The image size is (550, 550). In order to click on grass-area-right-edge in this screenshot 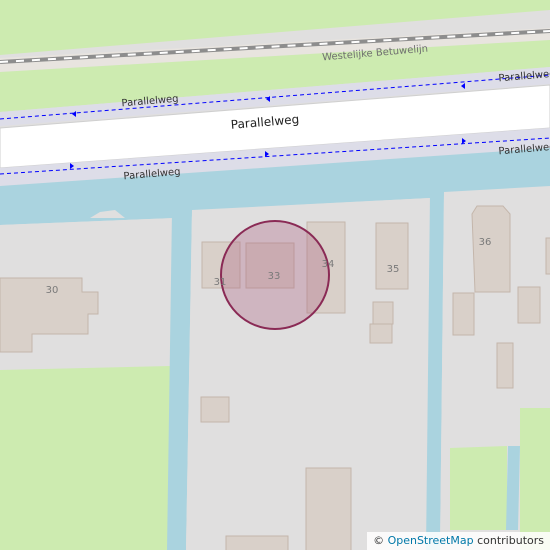, I will do `click(535, 479)`.